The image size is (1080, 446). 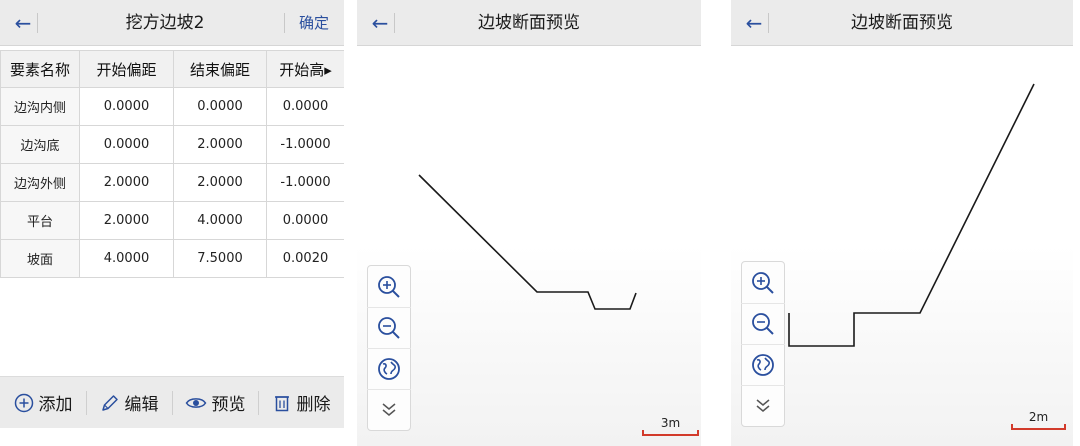 What do you see at coordinates (220, 258) in the screenshot?
I see `cell-end-offset: 7.5000` at bounding box center [220, 258].